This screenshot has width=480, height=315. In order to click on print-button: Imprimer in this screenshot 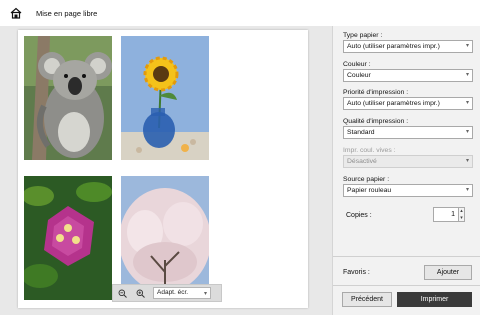, I will do `click(434, 299)`.